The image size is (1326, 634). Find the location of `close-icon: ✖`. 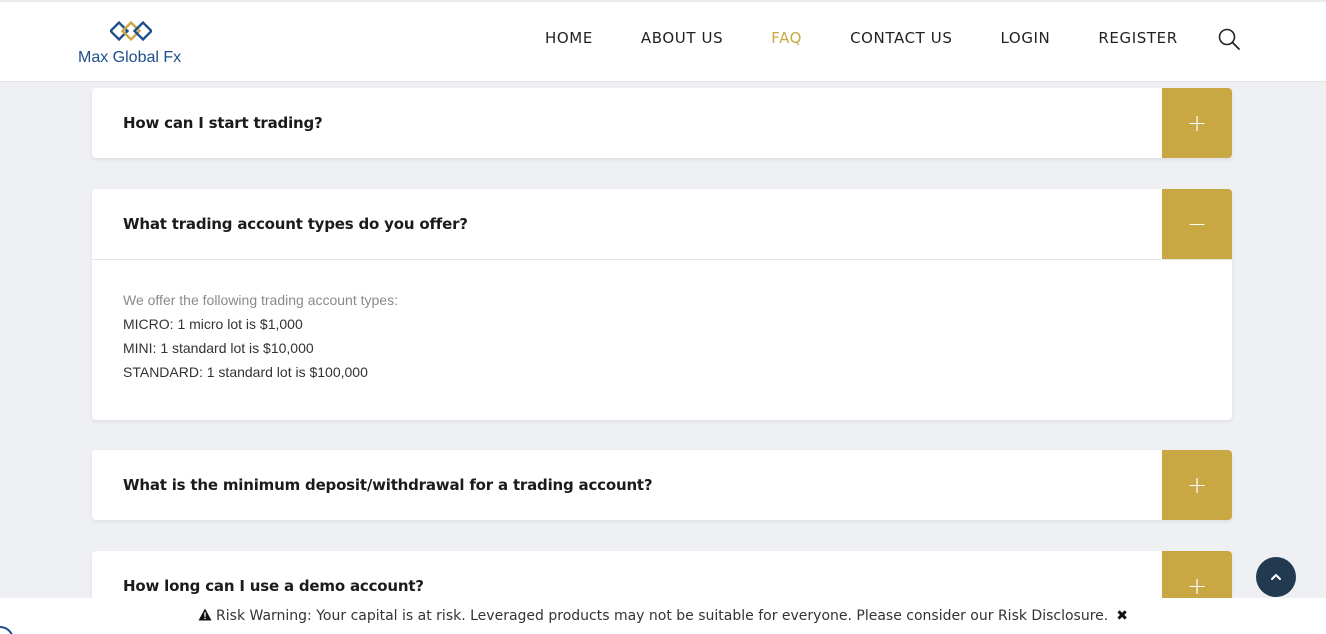

close-icon: ✖ is located at coordinates (1122, 616).